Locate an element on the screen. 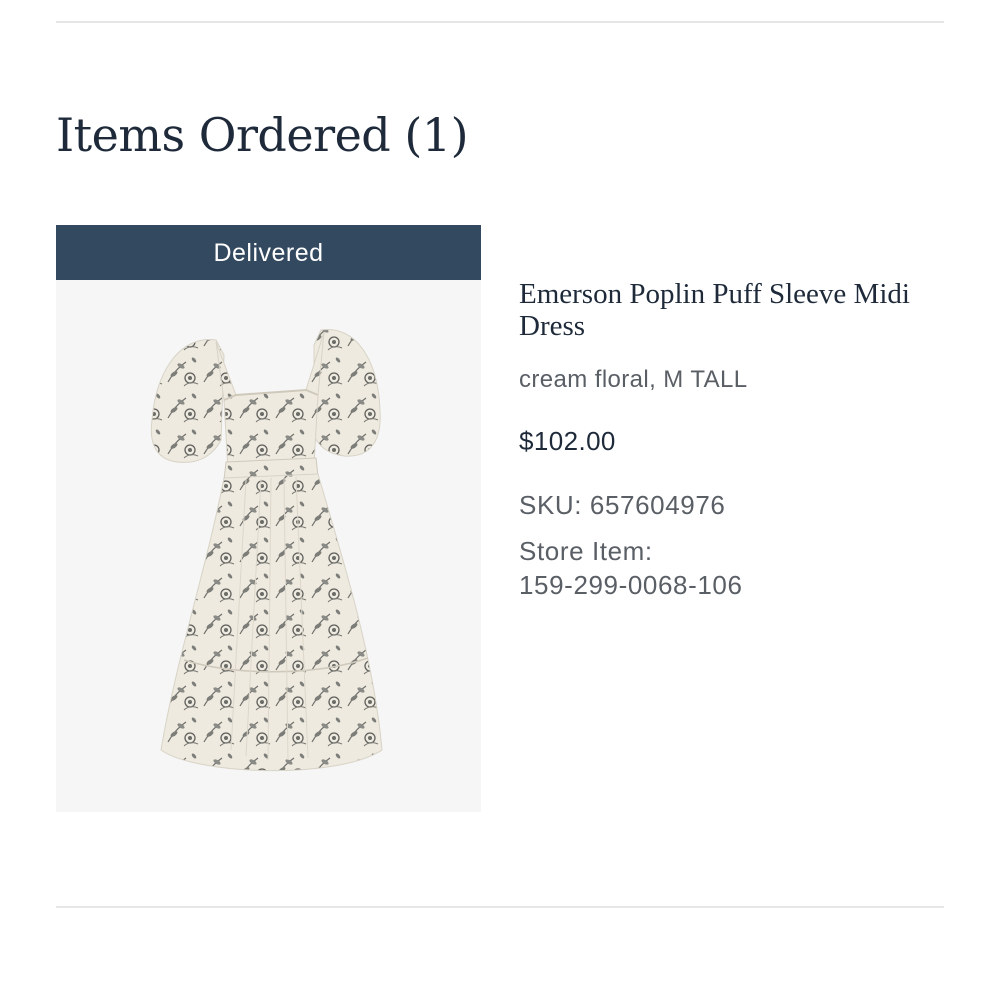 The height and width of the screenshot is (1000, 1000). store-item-value: 159-299-0068-106 is located at coordinates (631, 585).